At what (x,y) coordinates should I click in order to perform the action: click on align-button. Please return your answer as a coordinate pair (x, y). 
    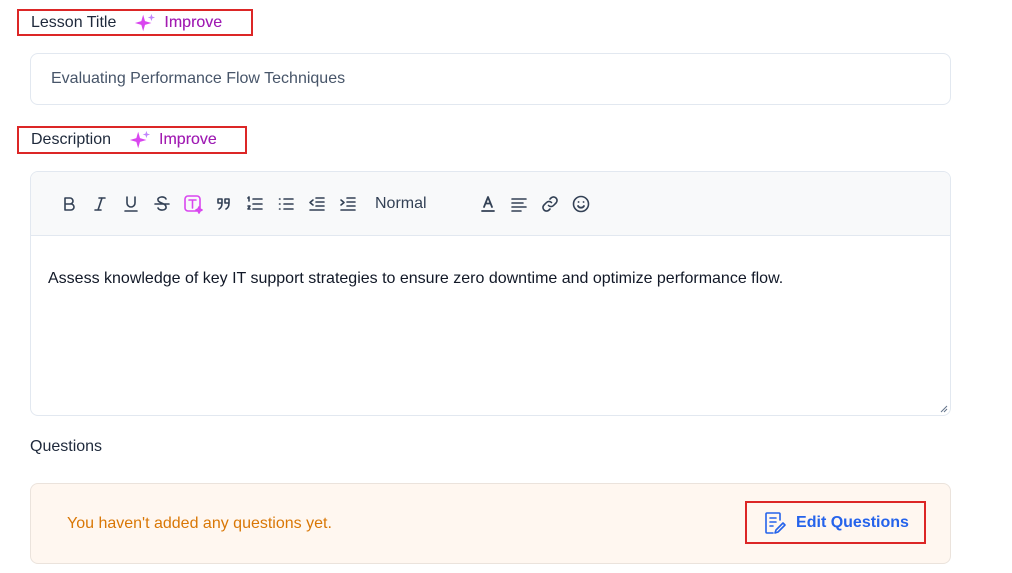
    Looking at the image, I should click on (519, 204).